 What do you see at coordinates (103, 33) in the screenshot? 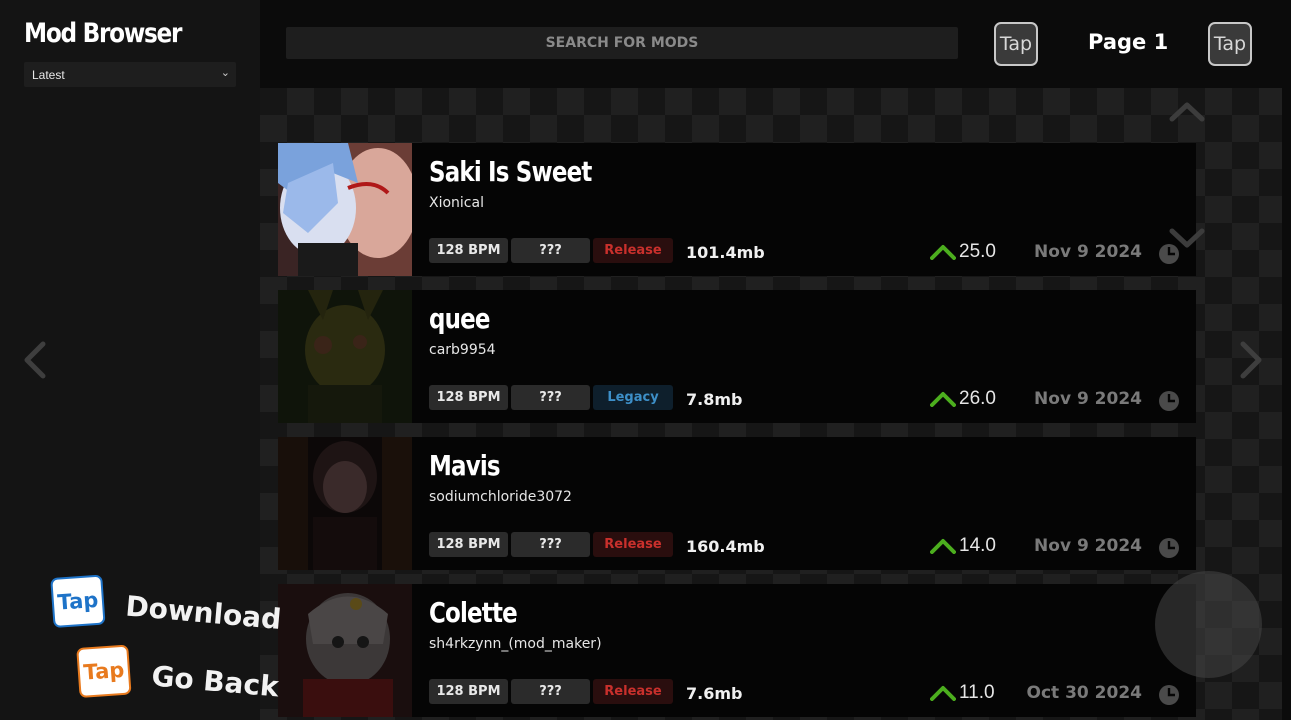
I see `sidebar-title: Mod Browser` at bounding box center [103, 33].